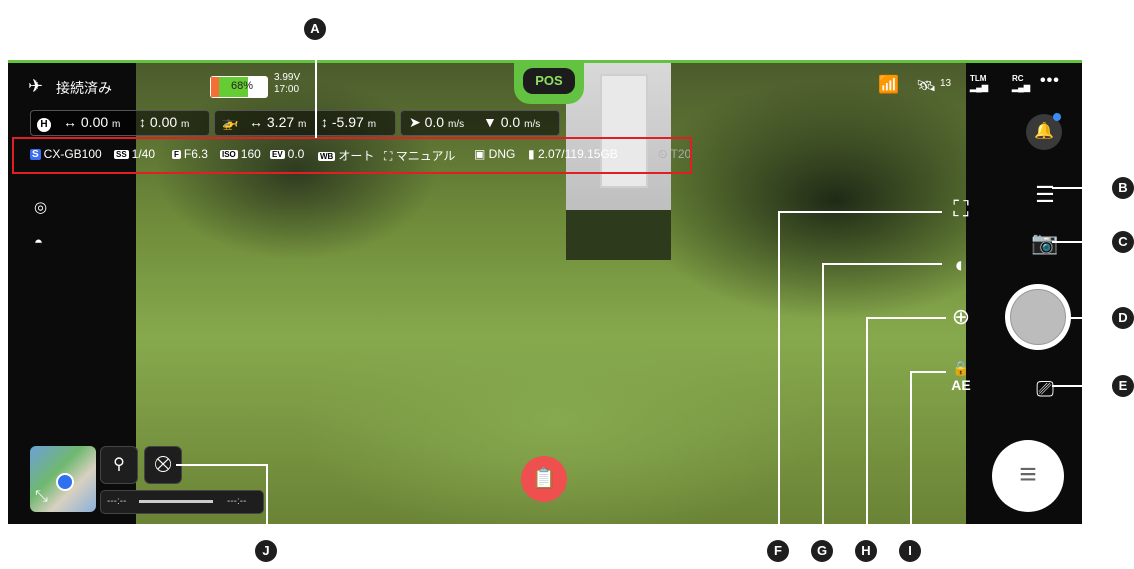  Describe the element at coordinates (512, 122) in the screenshot. I see `vertical-speed: ▼ 0.0 m/s` at that location.